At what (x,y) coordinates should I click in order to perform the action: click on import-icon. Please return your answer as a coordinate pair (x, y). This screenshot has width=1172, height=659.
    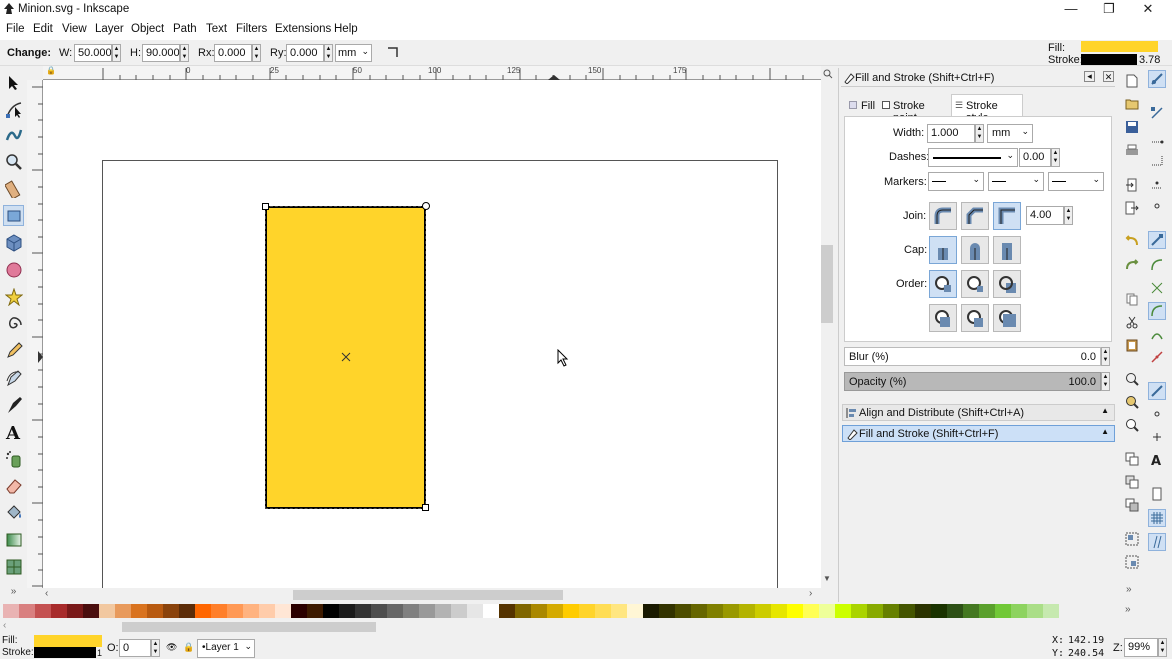
    Looking at the image, I should click on (1132, 185).